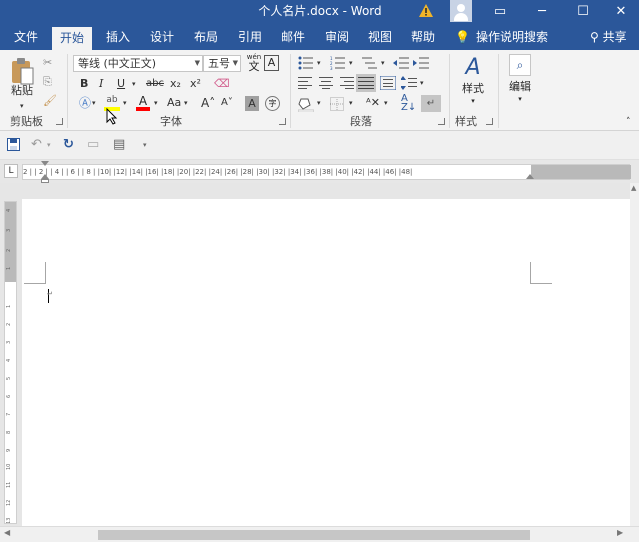  I want to click on tab-layout: 布局, so click(206, 37).